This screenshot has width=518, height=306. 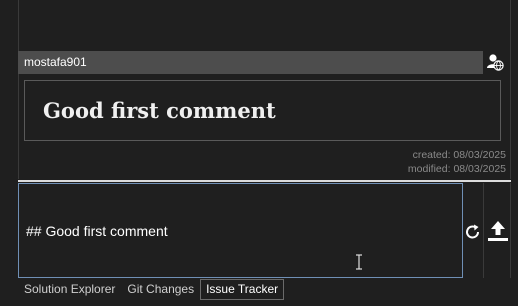 What do you see at coordinates (473, 232) in the screenshot?
I see `refresh-icon` at bounding box center [473, 232].